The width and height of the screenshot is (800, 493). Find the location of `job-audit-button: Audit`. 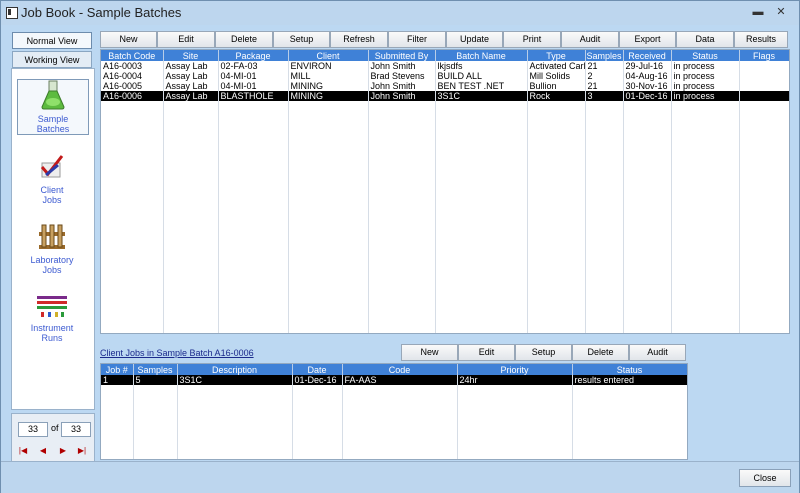

job-audit-button: Audit is located at coordinates (657, 352).